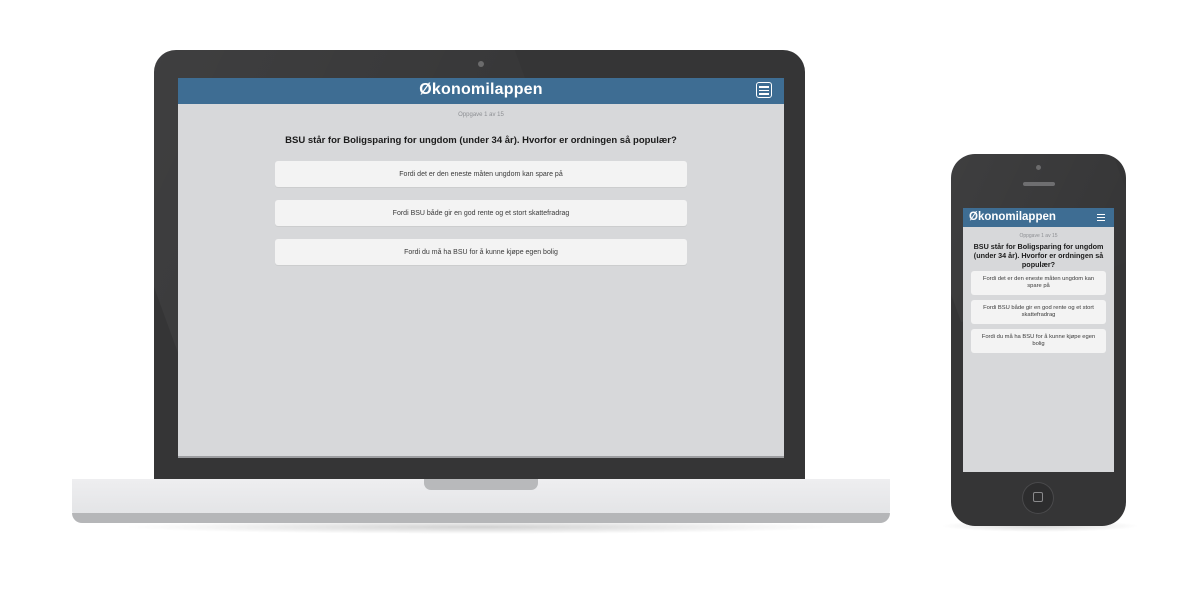 This screenshot has height=600, width=1200. What do you see at coordinates (1038, 167) in the screenshot?
I see `phone-camera` at bounding box center [1038, 167].